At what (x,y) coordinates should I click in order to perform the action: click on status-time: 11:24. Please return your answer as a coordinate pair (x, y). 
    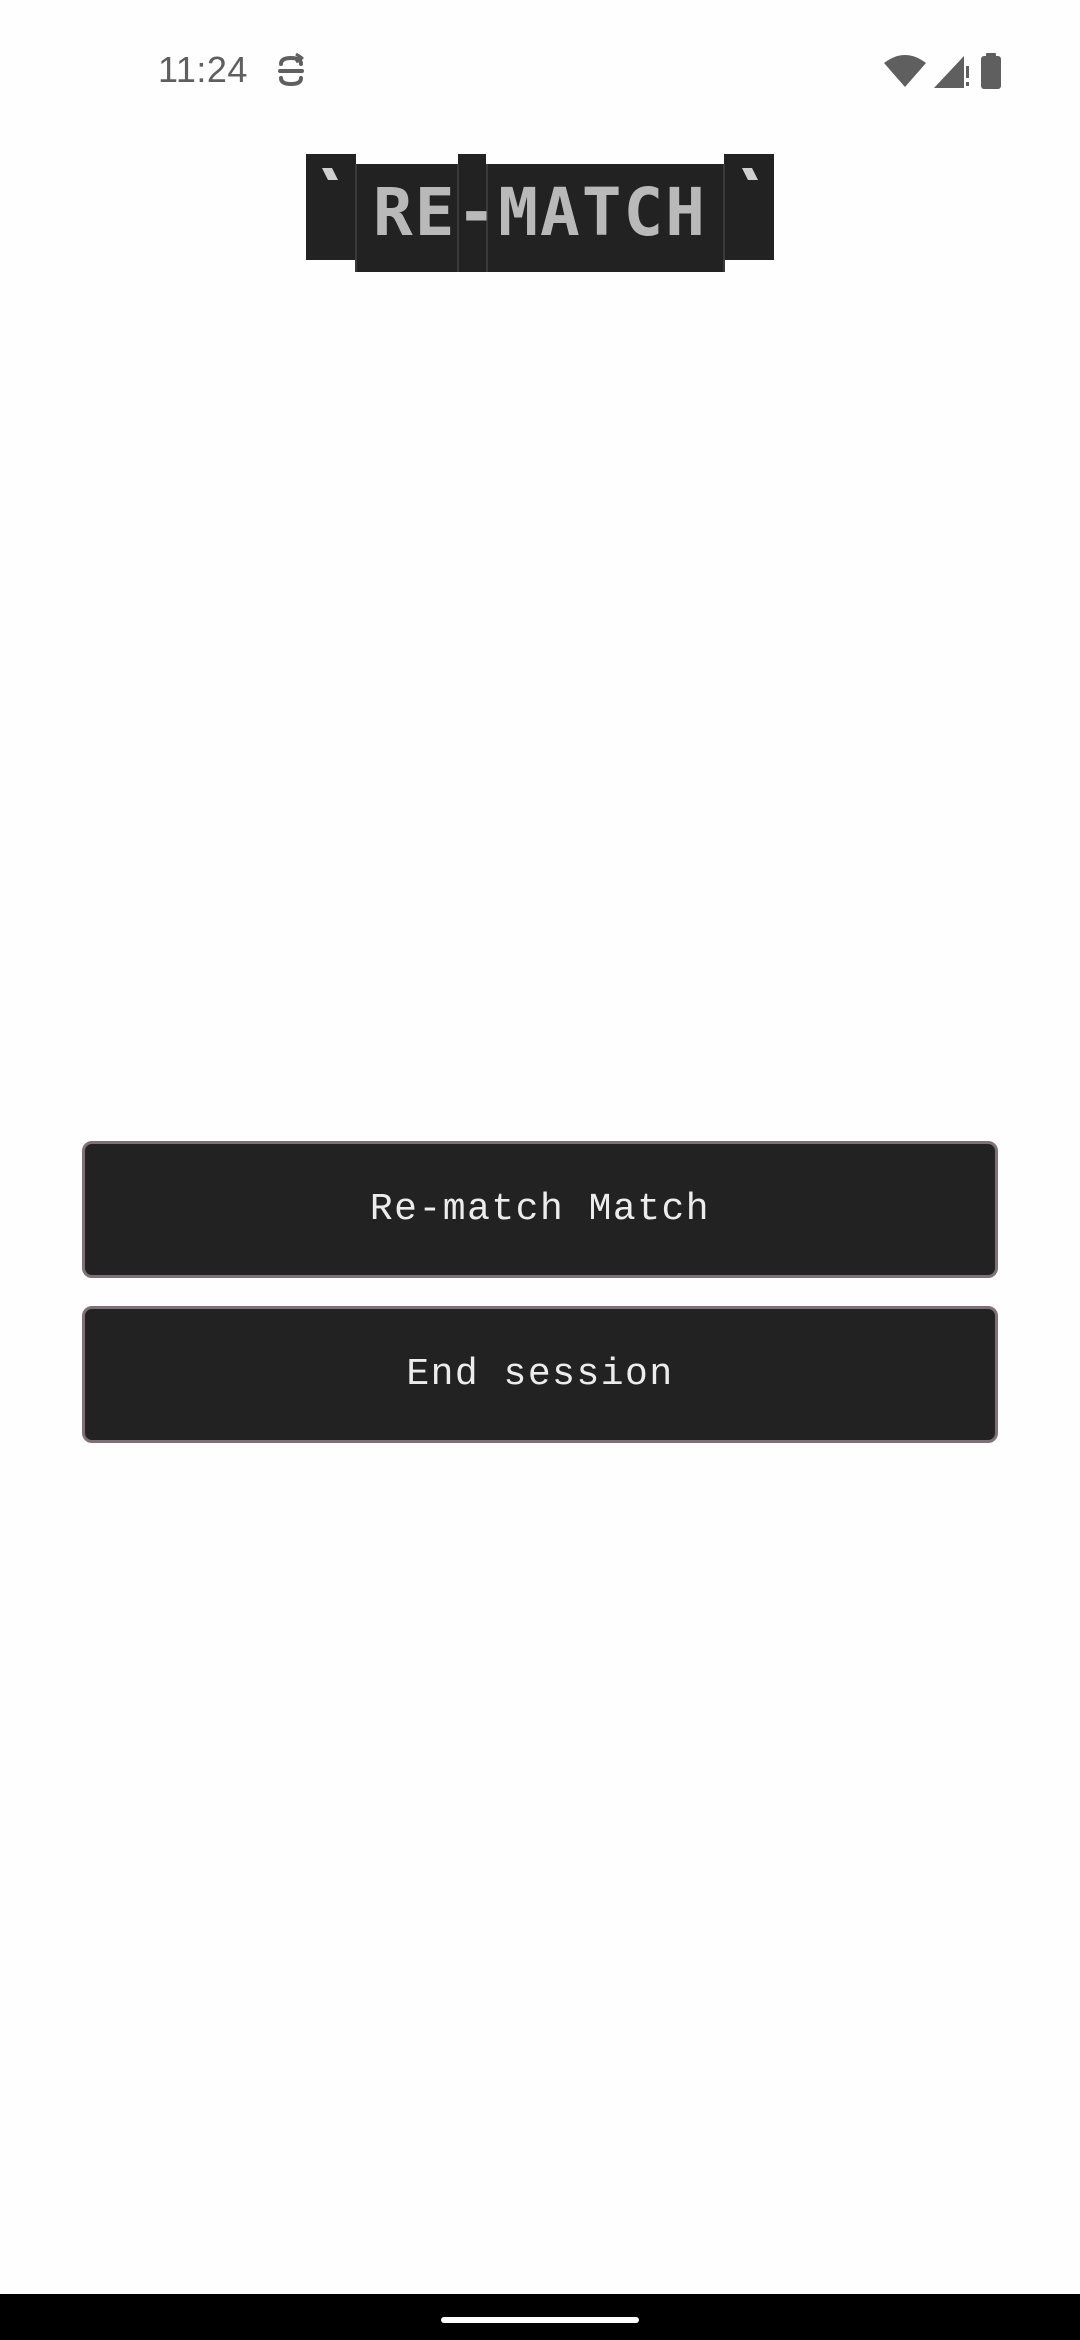
    Looking at the image, I should click on (203, 69).